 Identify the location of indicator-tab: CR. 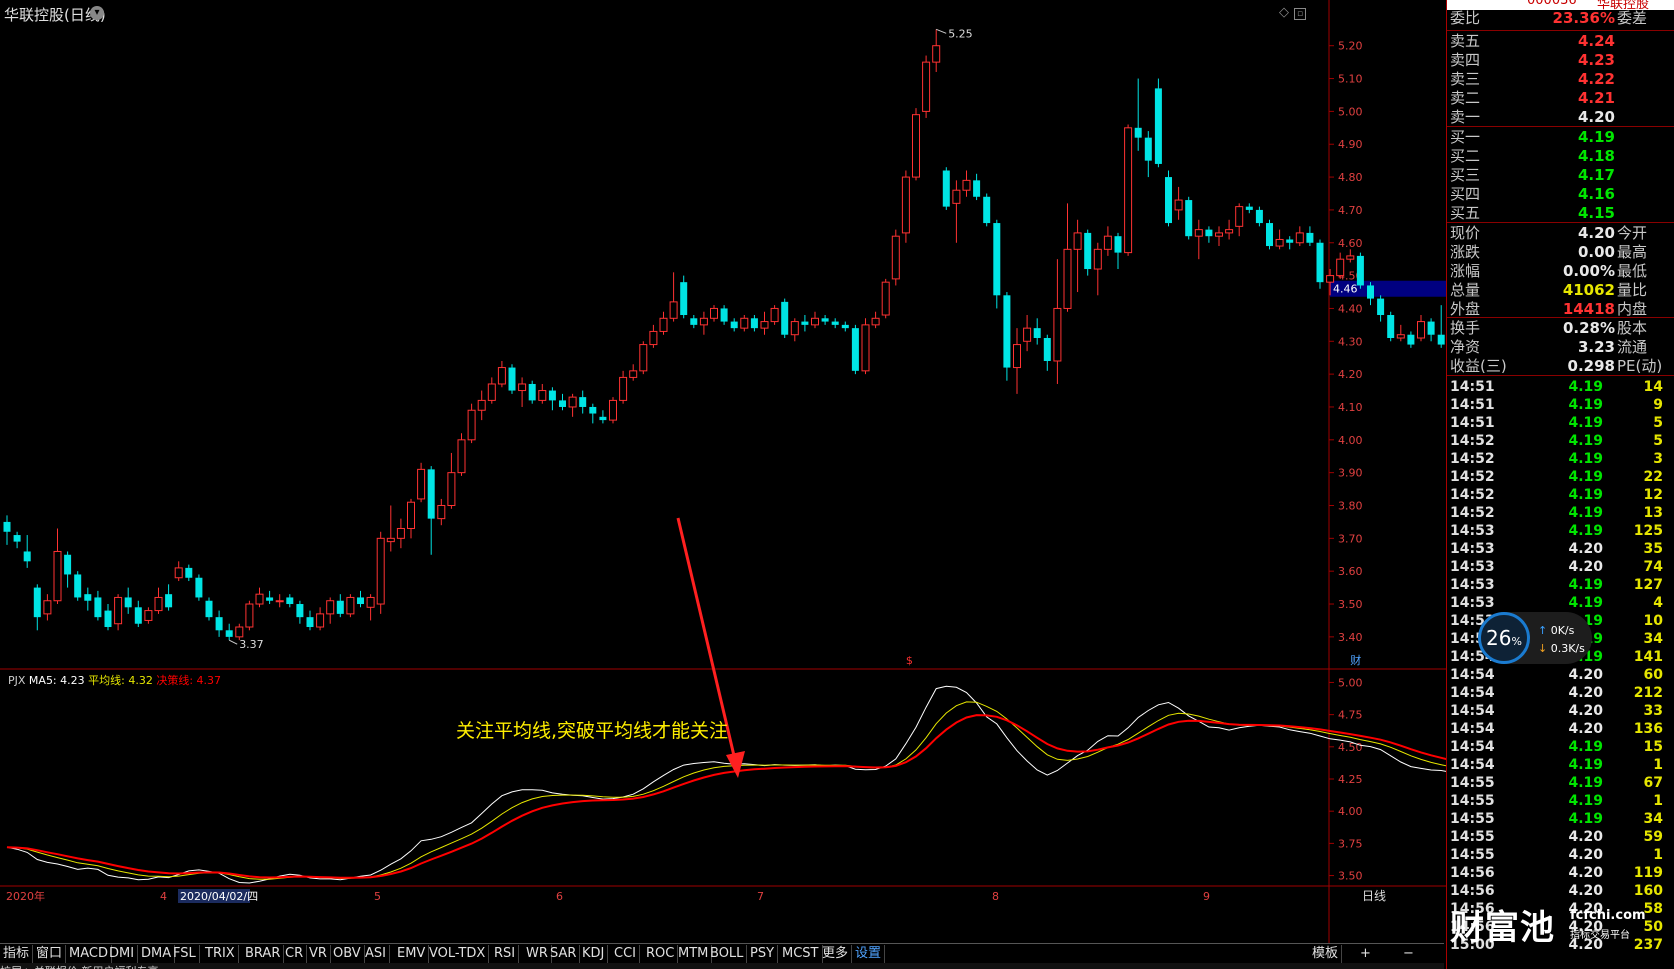
(295, 954).